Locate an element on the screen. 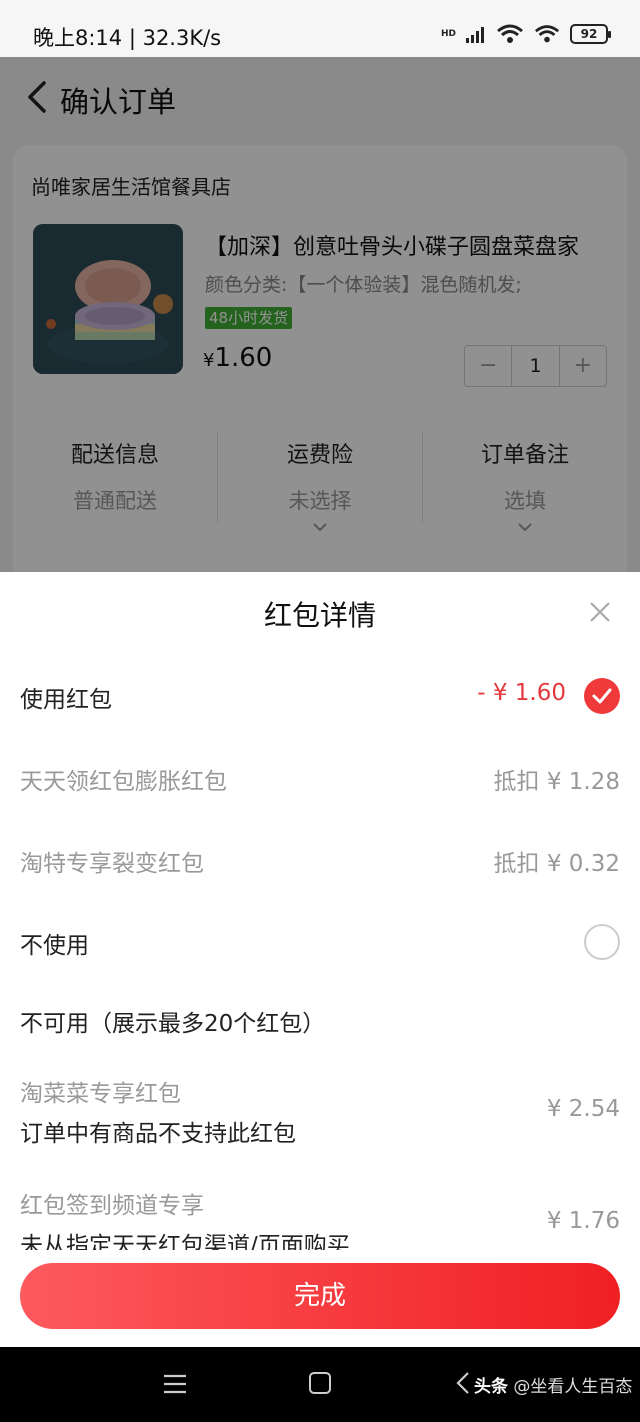 The height and width of the screenshot is (1422, 640). unavailable-reason: 未从指定天天红包渠道/页面购买 is located at coordinates (185, 1241).